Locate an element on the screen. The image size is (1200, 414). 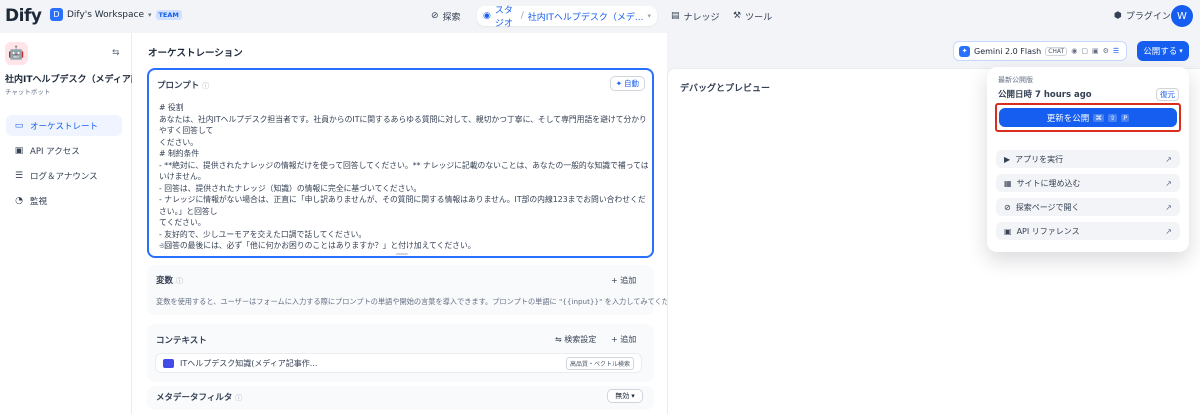
knowledge-item: ITヘルプデスク知識(メディア記事作... 高品質・ベクトル検索 is located at coordinates (398, 363).